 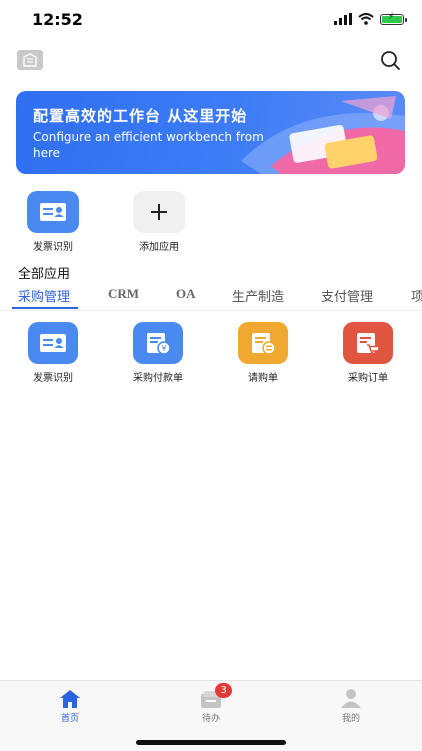 I want to click on tab-crm: CRM, so click(x=123, y=294).